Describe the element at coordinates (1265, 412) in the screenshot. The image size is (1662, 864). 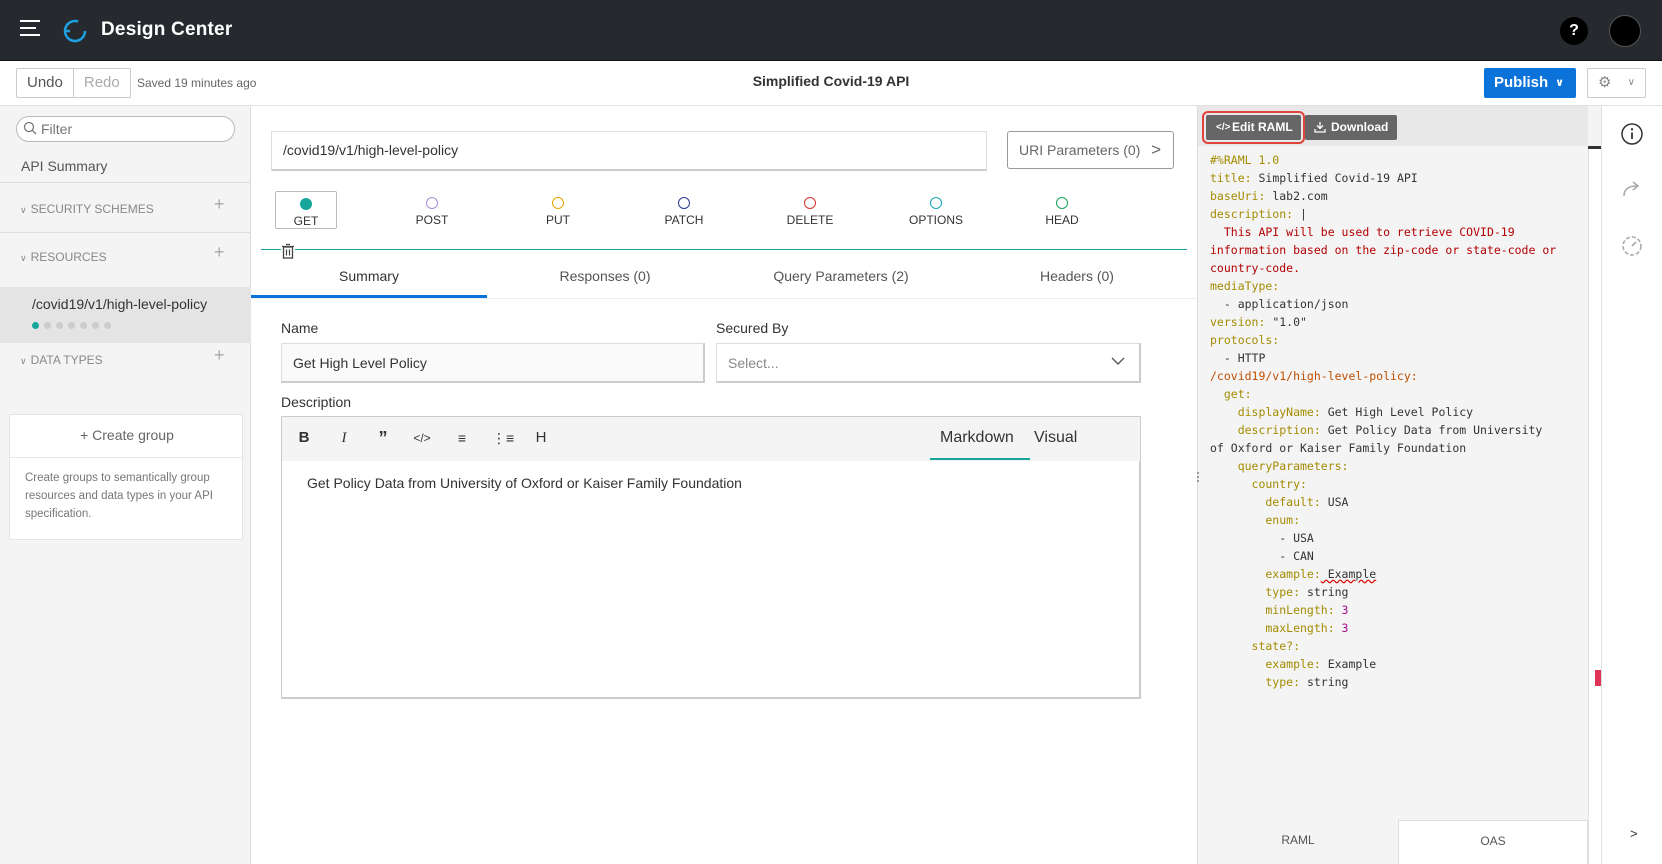
I see `code-key: displayName:` at that location.